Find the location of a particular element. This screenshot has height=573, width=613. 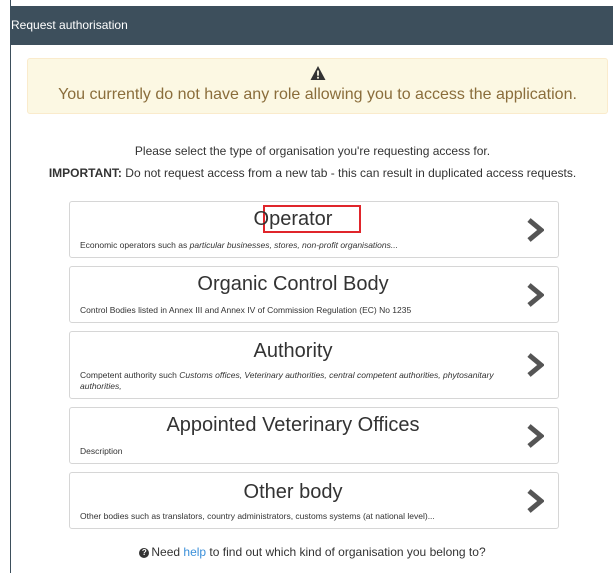

org-option-appointed-veterinary-offices: Appointed Veterinary Offices Description is located at coordinates (314, 435).